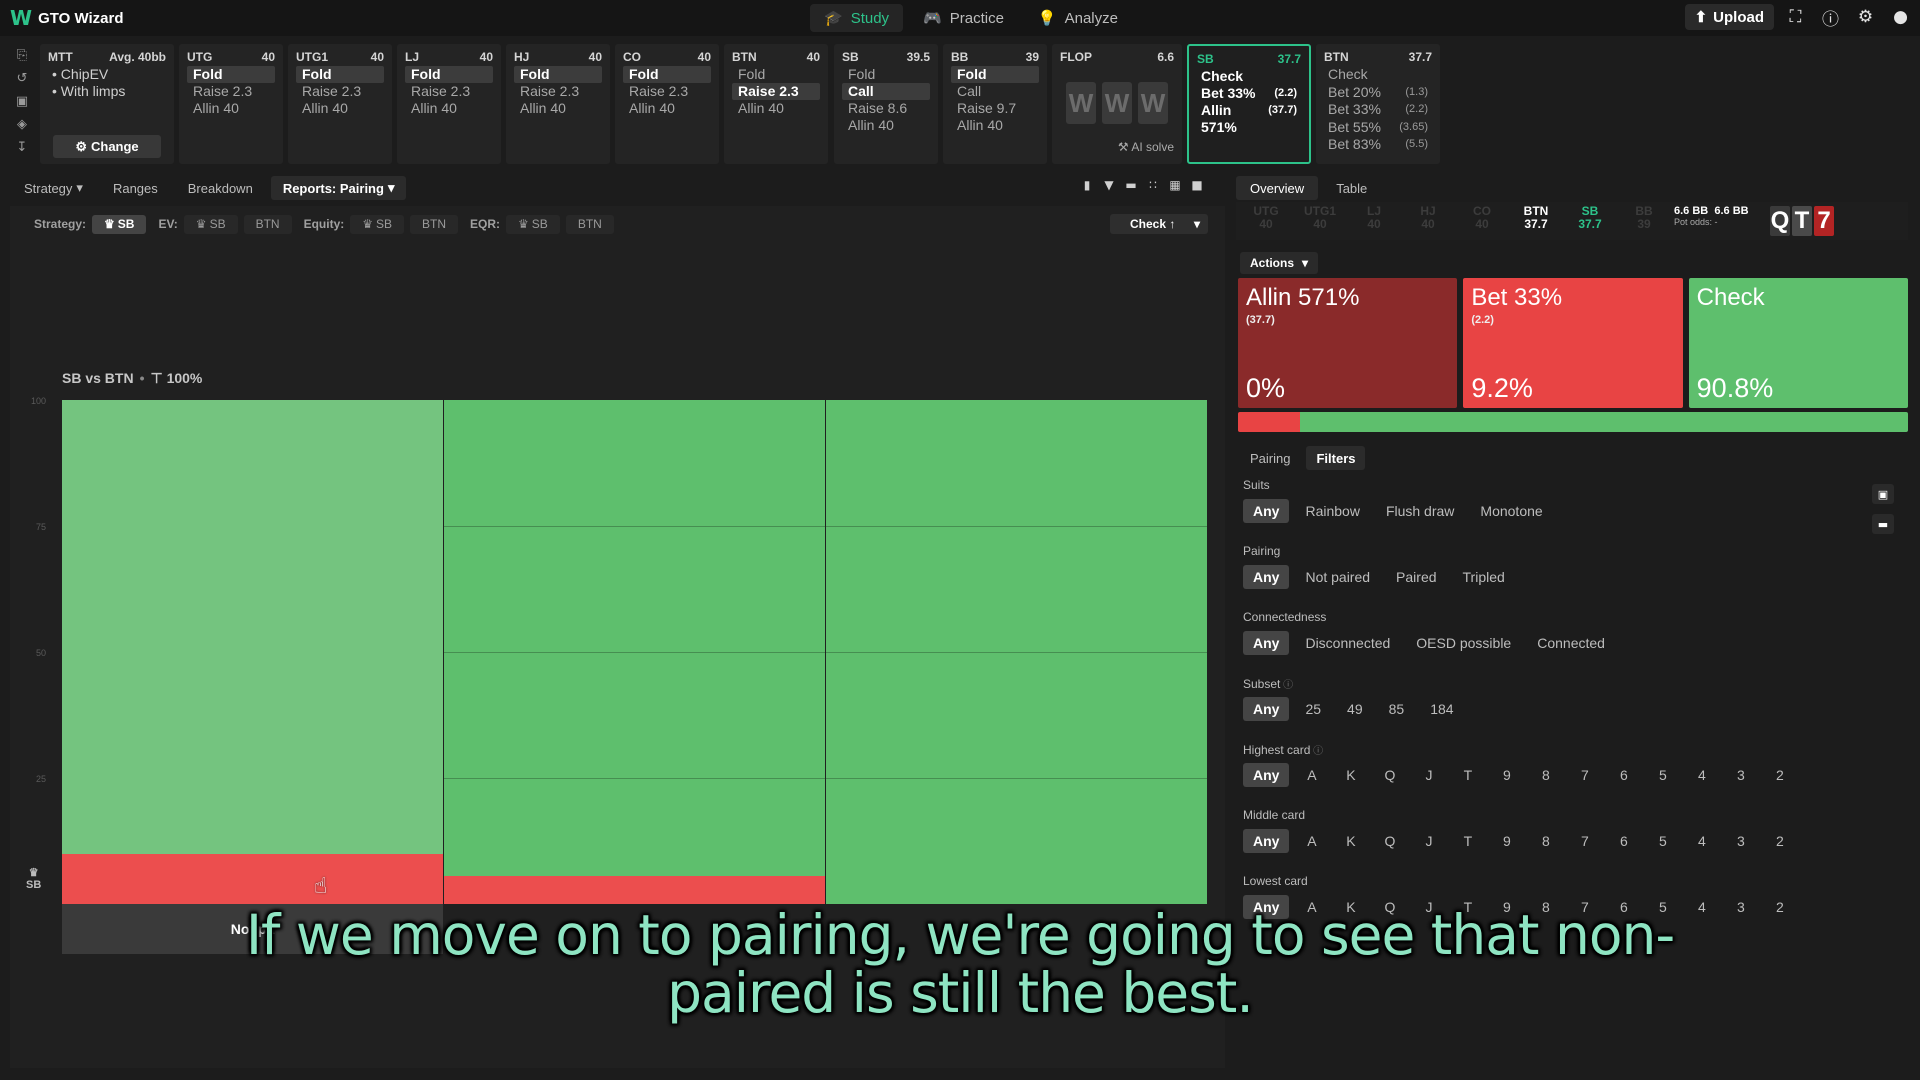  Describe the element at coordinates (533, 224) in the screenshot. I see `eqr-sb-chip: ♛ SB` at that location.